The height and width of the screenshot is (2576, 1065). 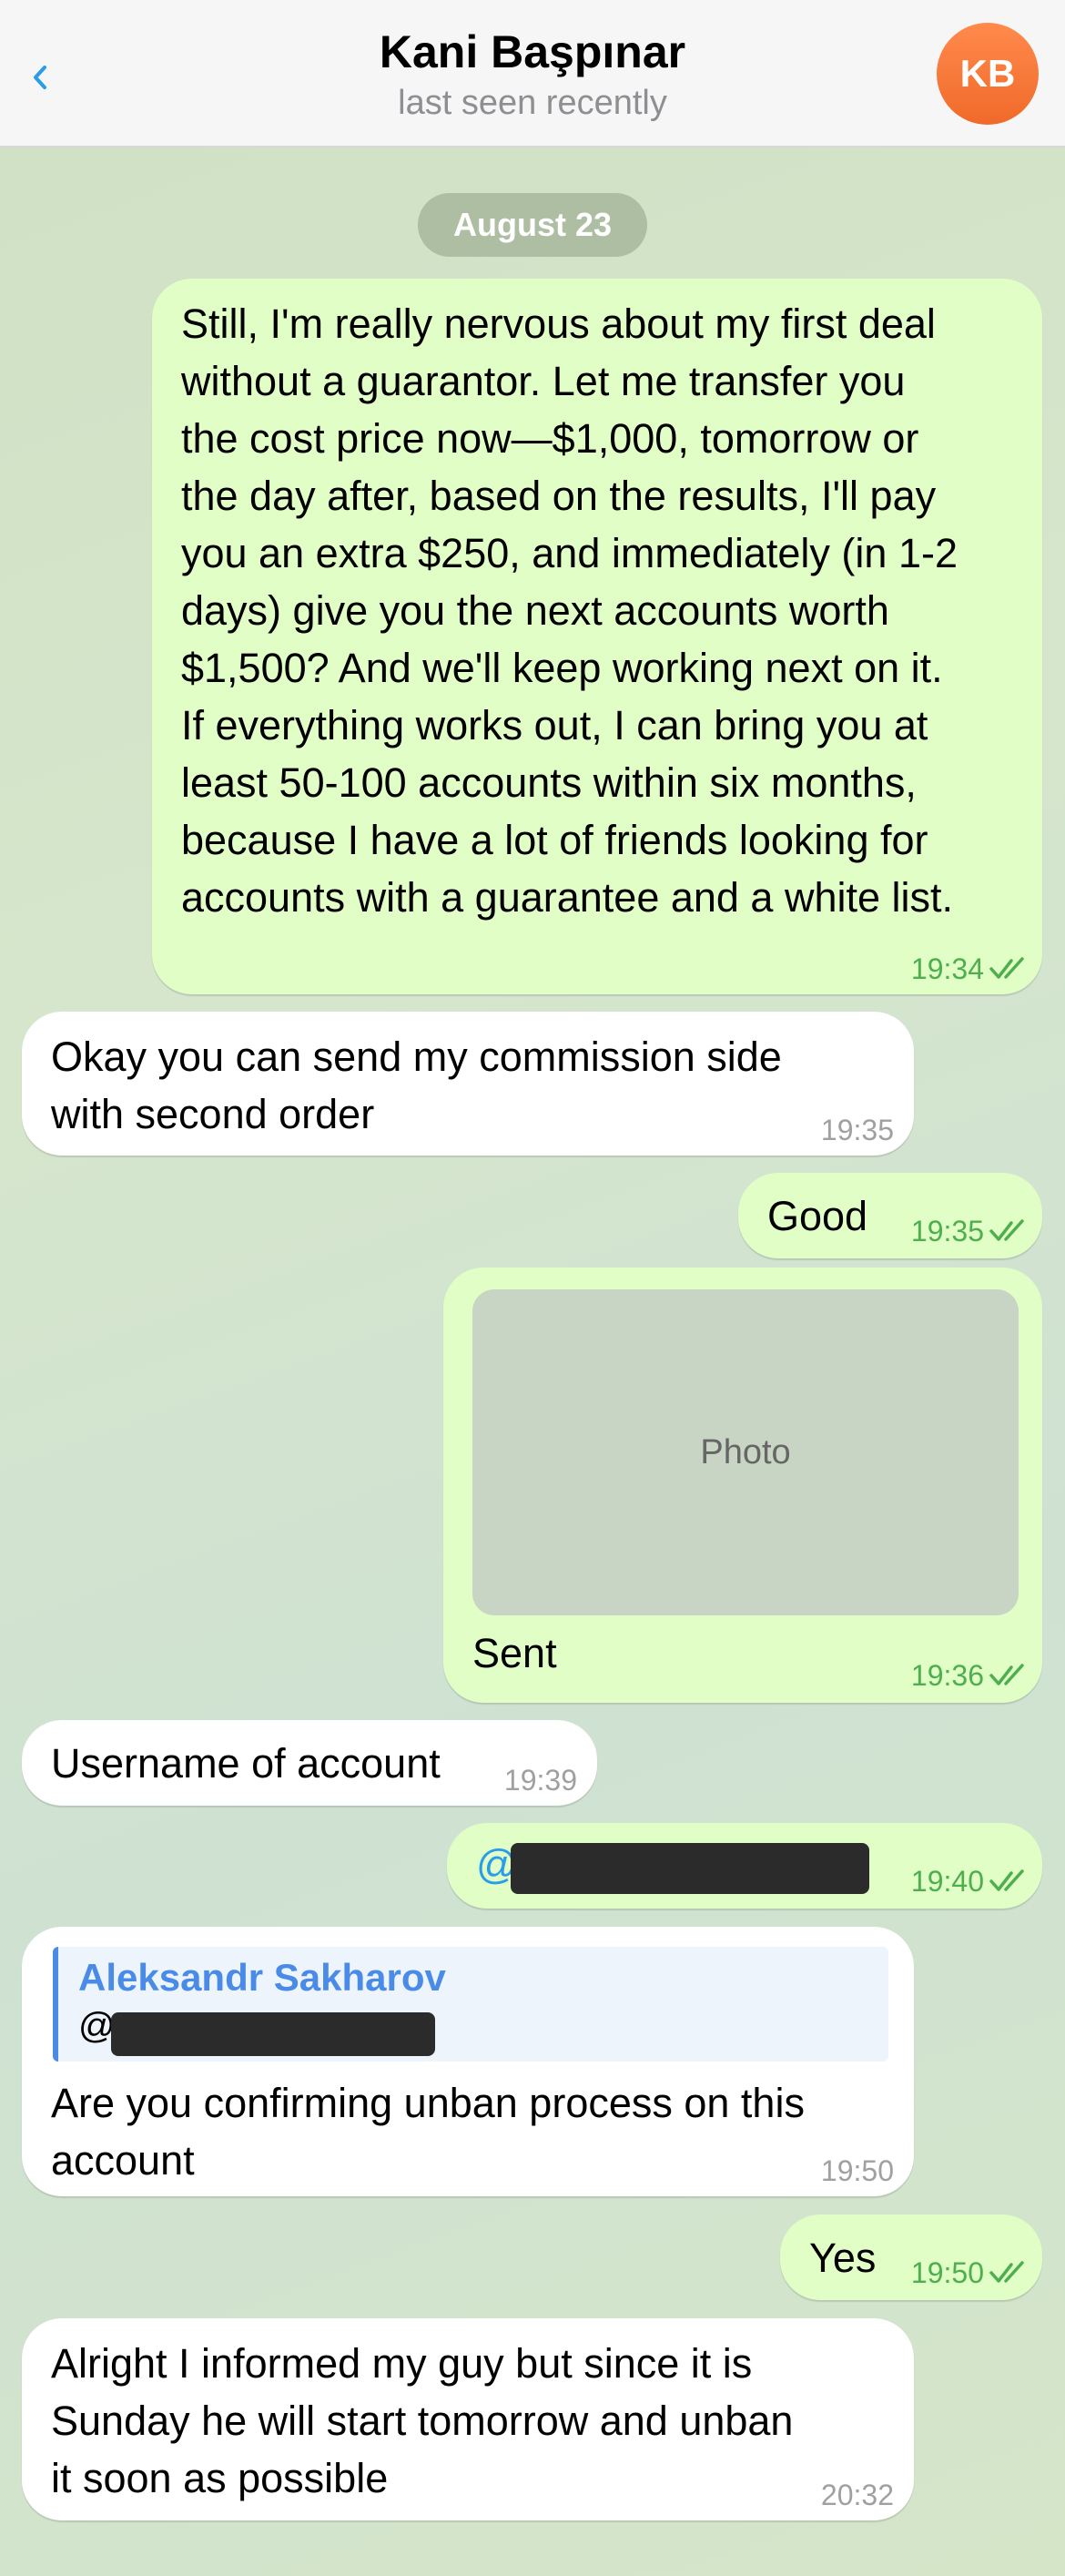 What do you see at coordinates (532, 52) in the screenshot?
I see `contact-name: Kani Başpınar` at bounding box center [532, 52].